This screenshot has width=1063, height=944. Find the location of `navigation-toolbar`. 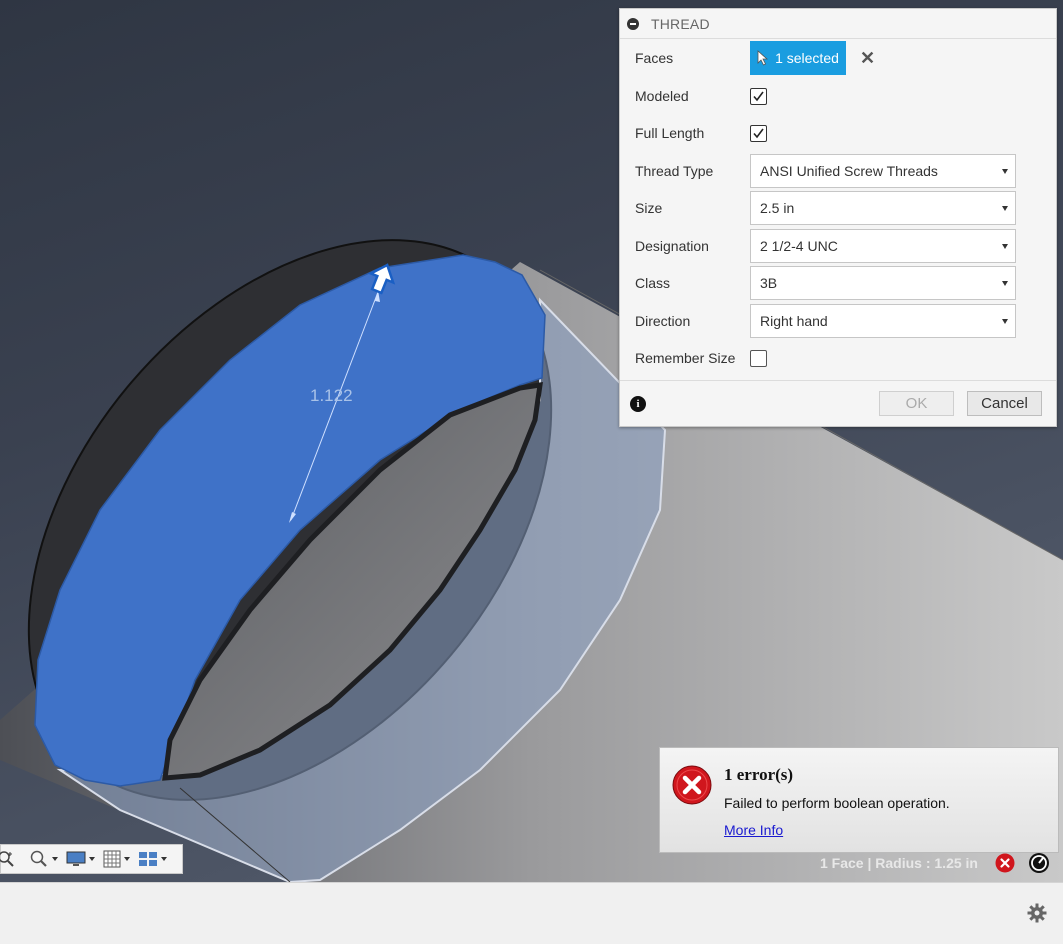

navigation-toolbar is located at coordinates (91, 859).